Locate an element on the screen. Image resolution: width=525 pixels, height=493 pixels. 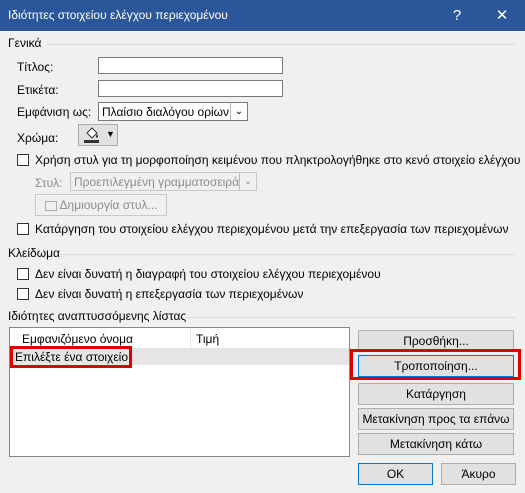
no-delete-checkbox is located at coordinates (23, 274).